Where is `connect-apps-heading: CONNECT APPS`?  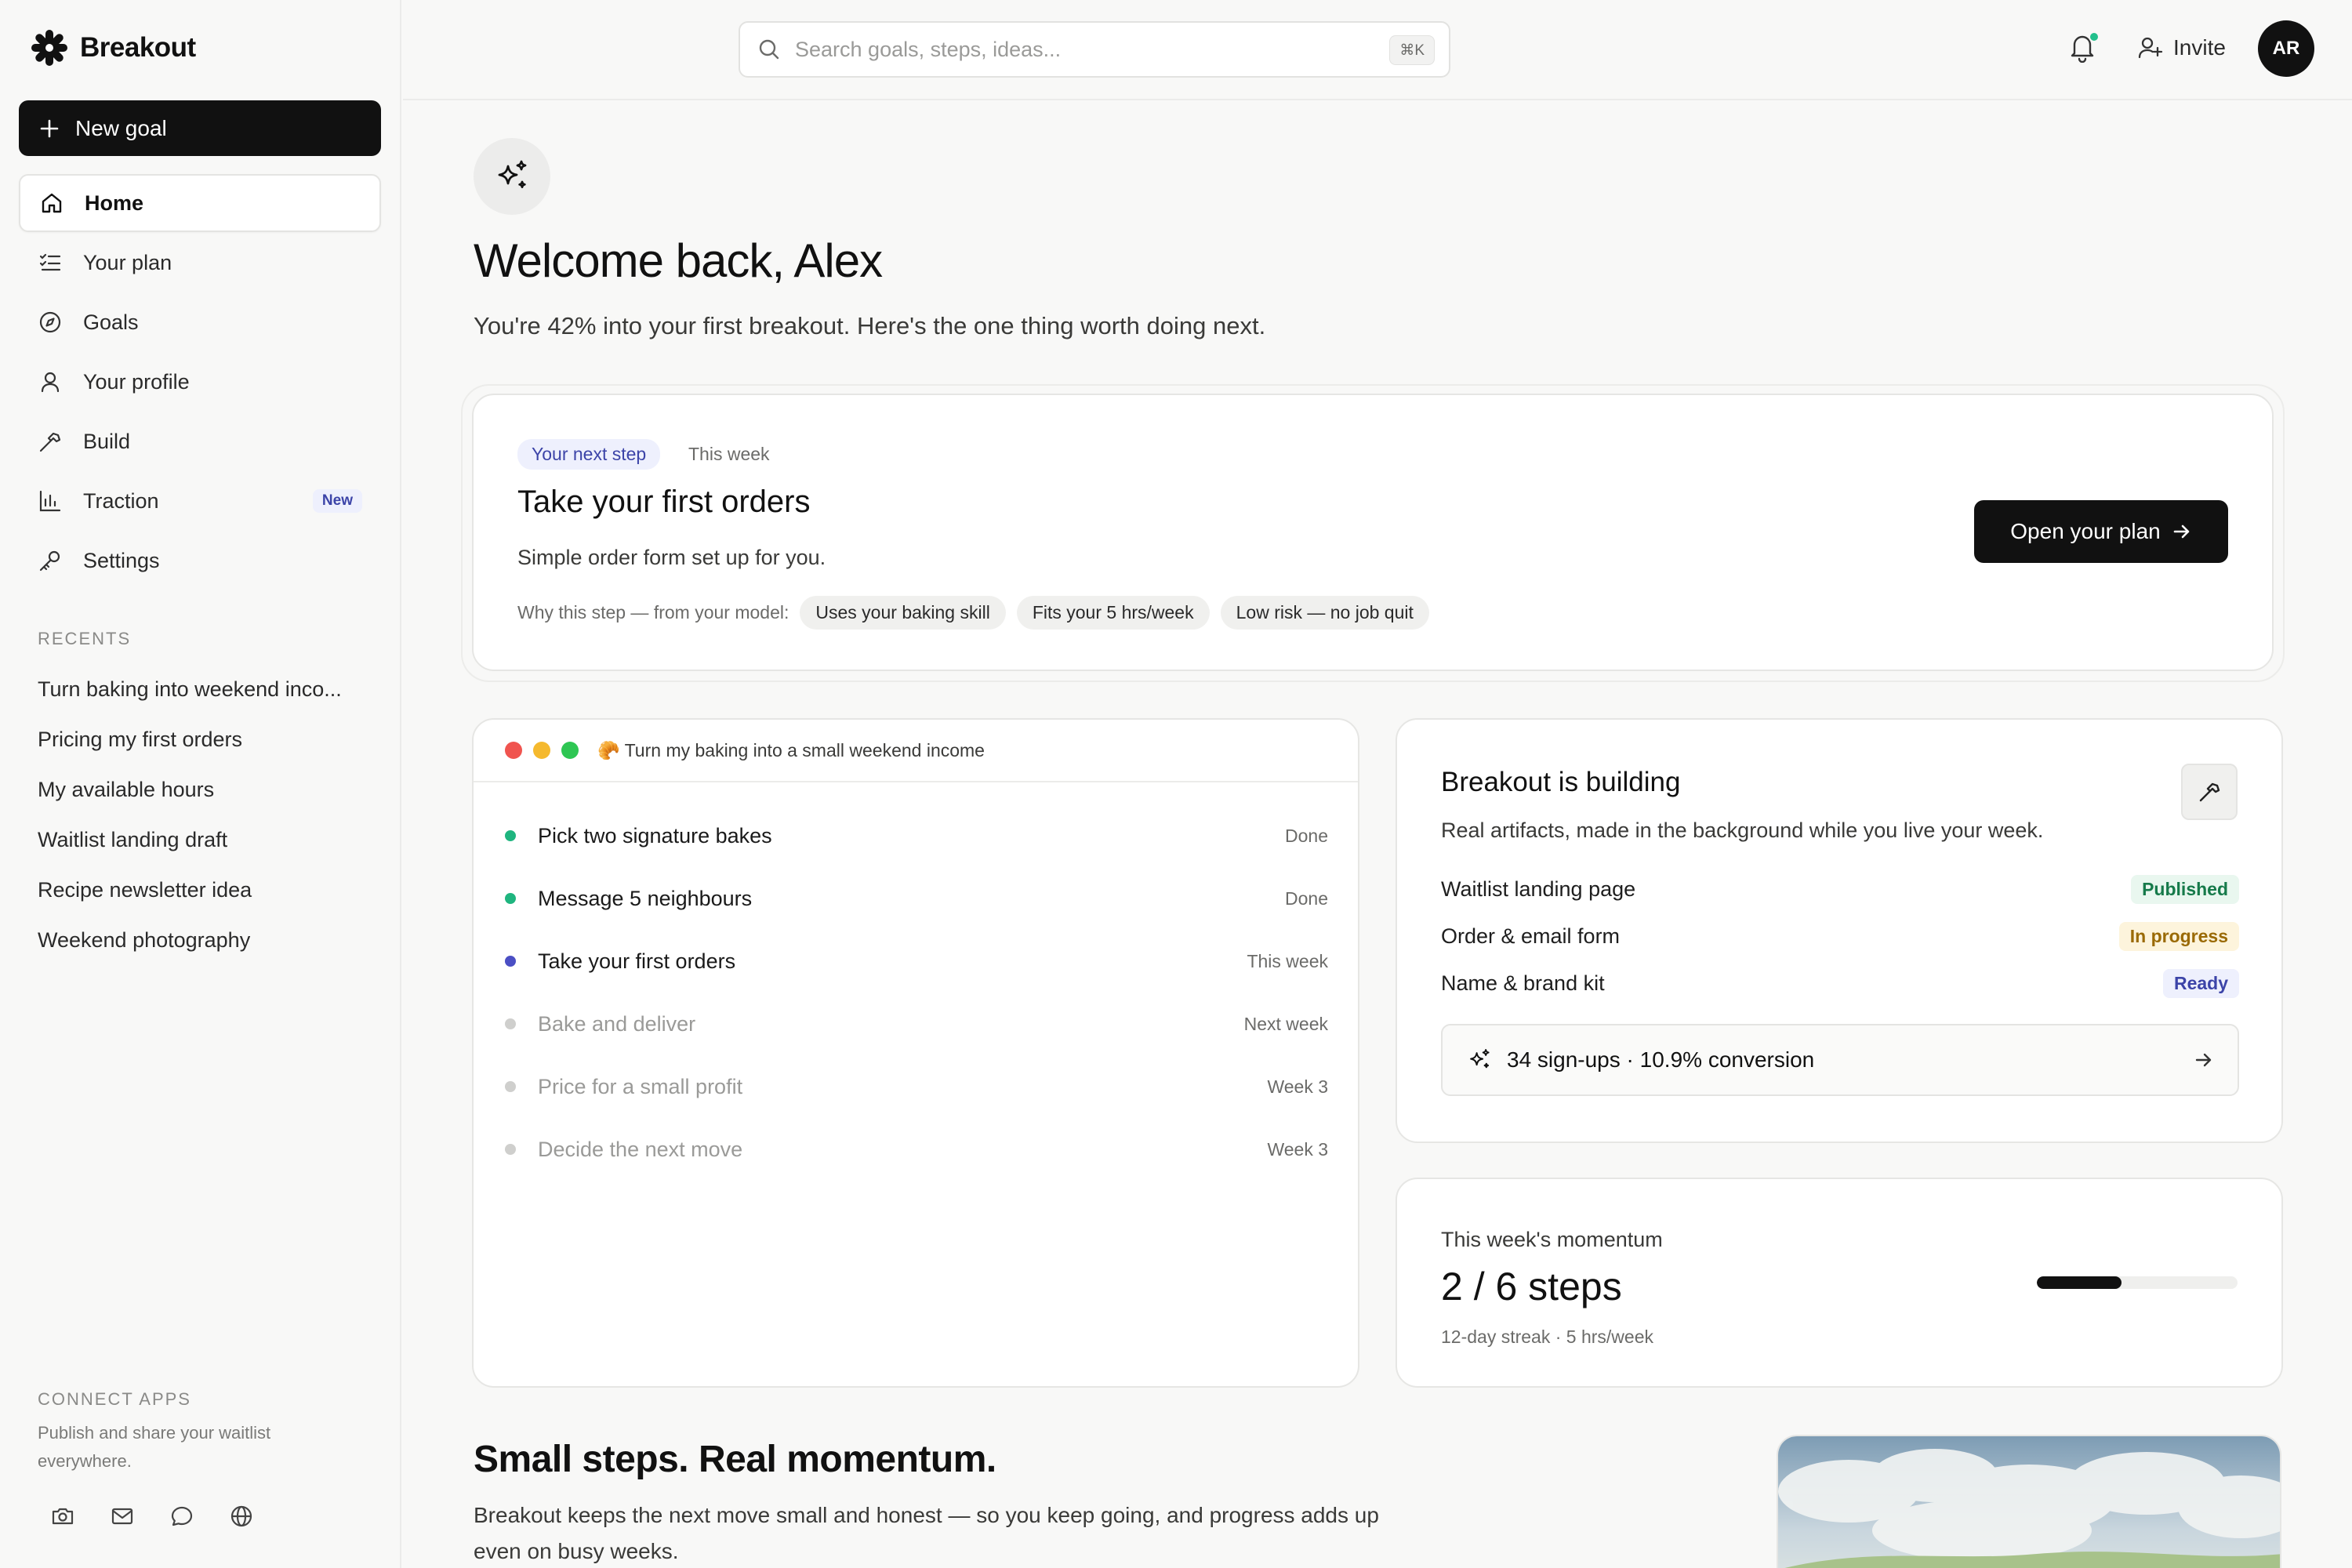 connect-apps-heading: CONNECT APPS is located at coordinates (114, 1399).